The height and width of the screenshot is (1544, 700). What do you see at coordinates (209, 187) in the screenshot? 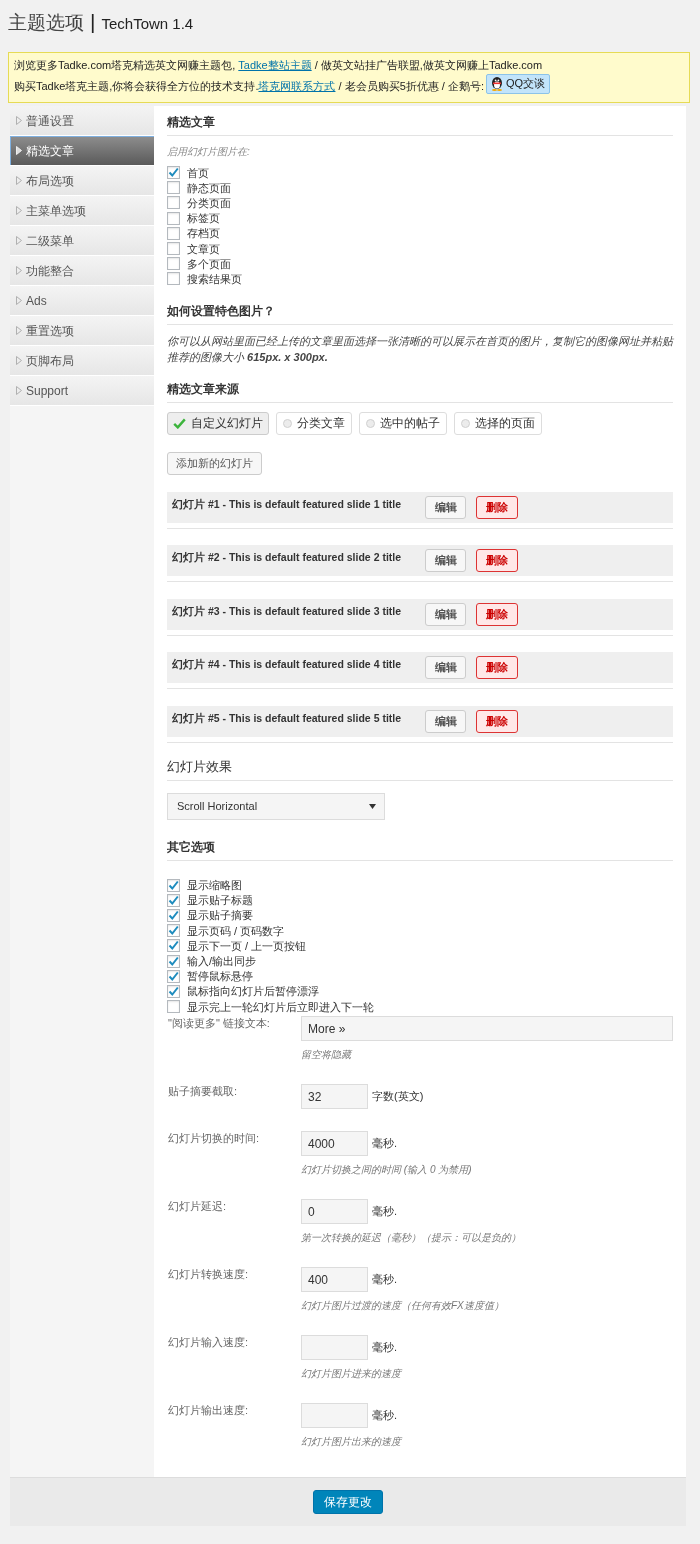
I see `checkbox-label: 静态页面` at bounding box center [209, 187].